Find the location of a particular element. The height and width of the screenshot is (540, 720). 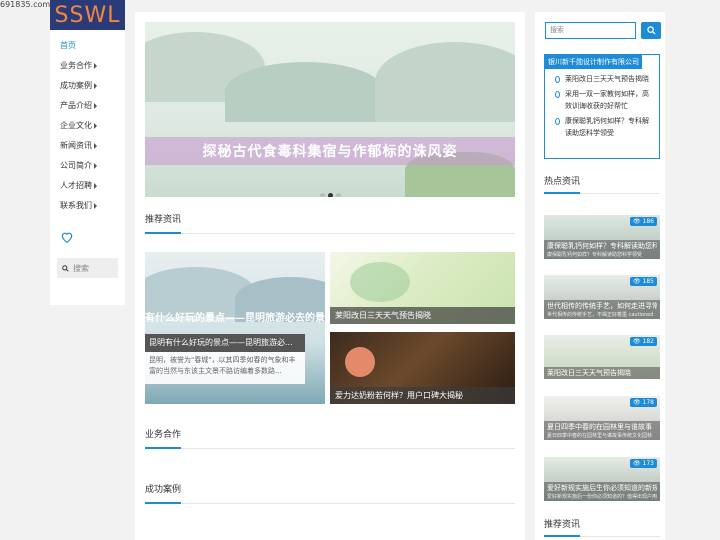

section-business-title: 业务合作 is located at coordinates (163, 438).